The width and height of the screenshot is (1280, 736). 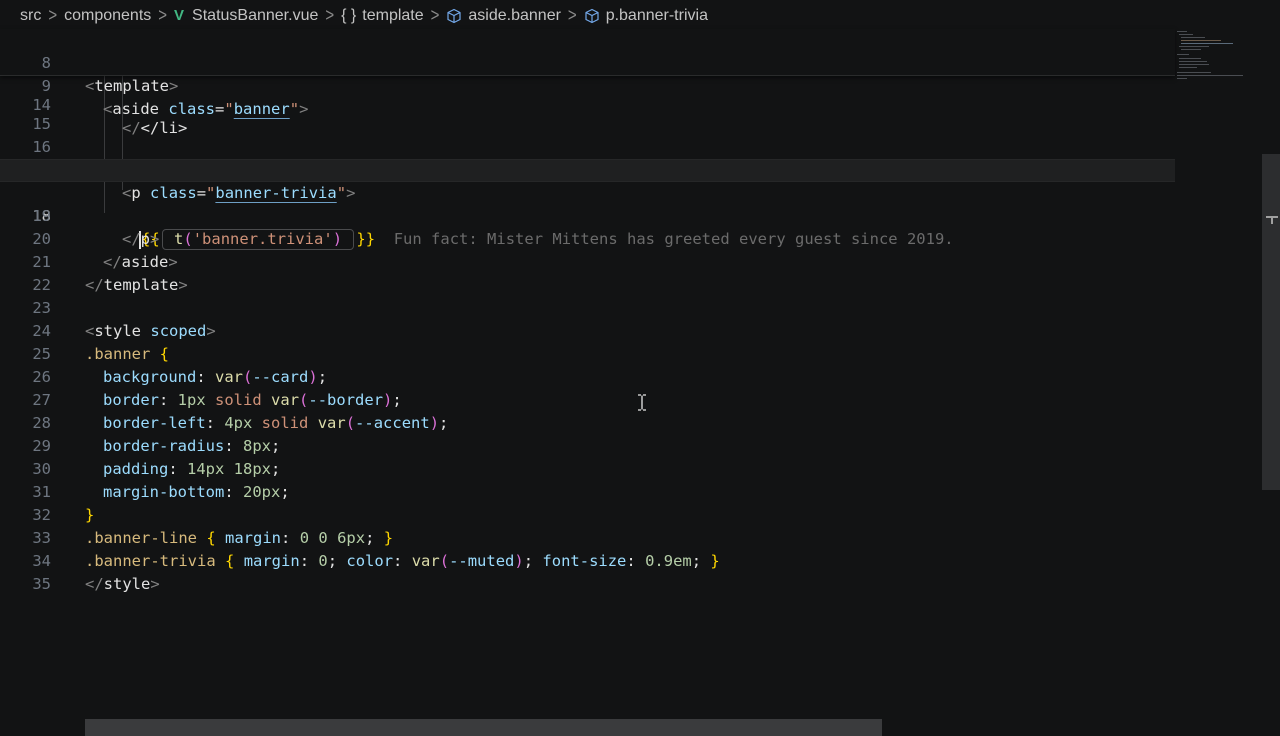 I want to click on breadcrumb-item-src: src, so click(x=30, y=16).